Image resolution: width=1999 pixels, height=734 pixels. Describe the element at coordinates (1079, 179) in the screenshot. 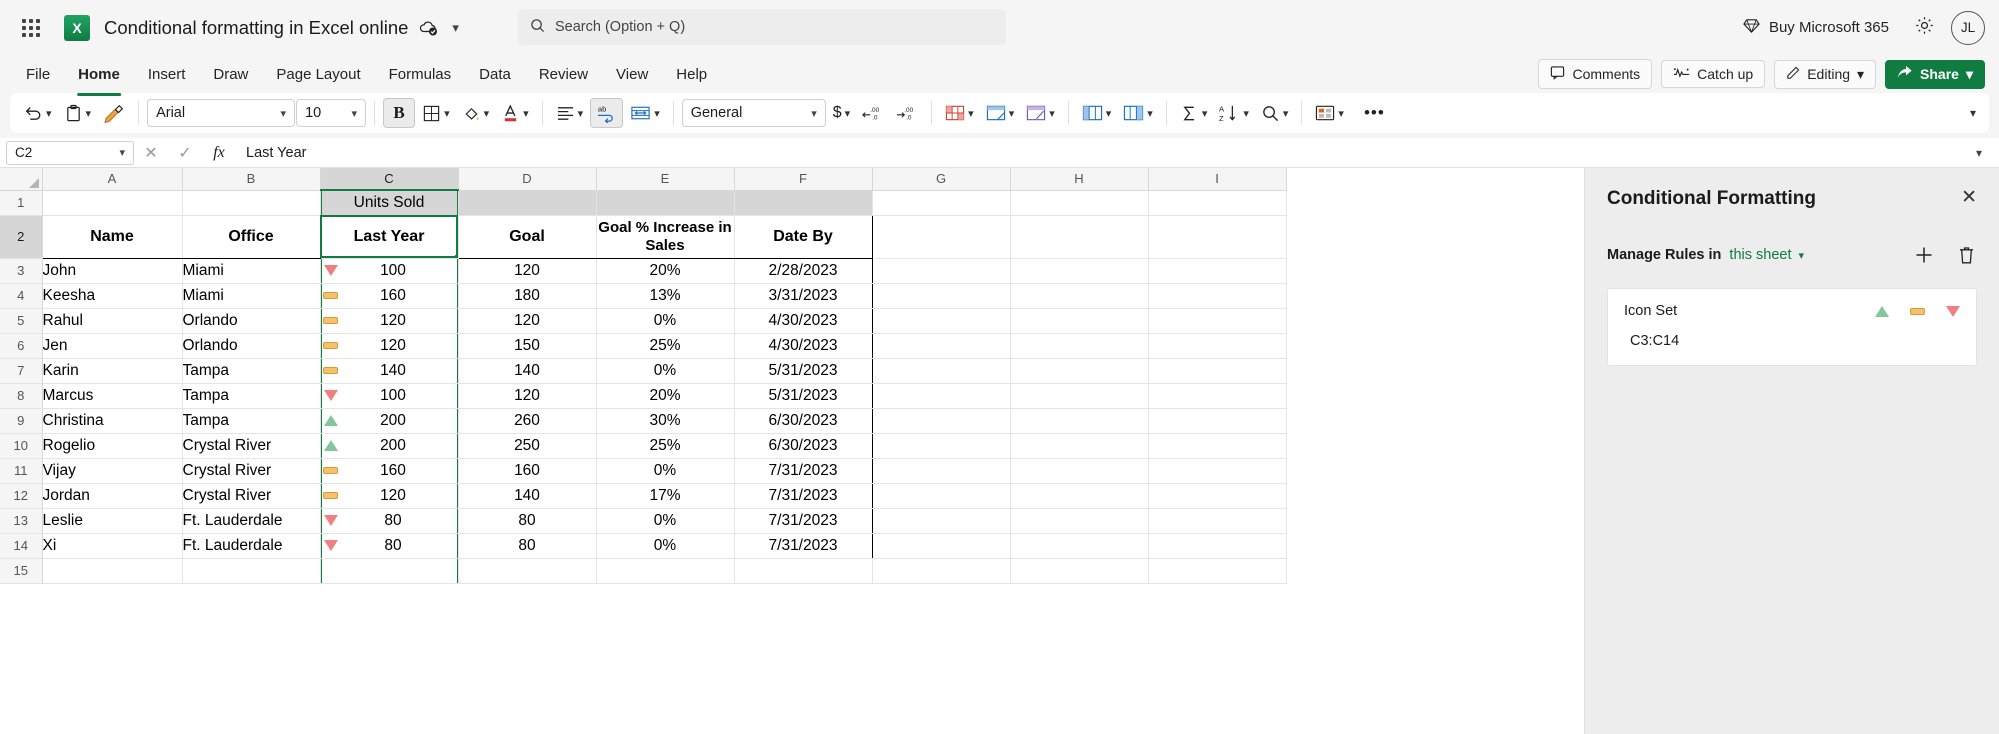

I see `column-header-h: H` at that location.